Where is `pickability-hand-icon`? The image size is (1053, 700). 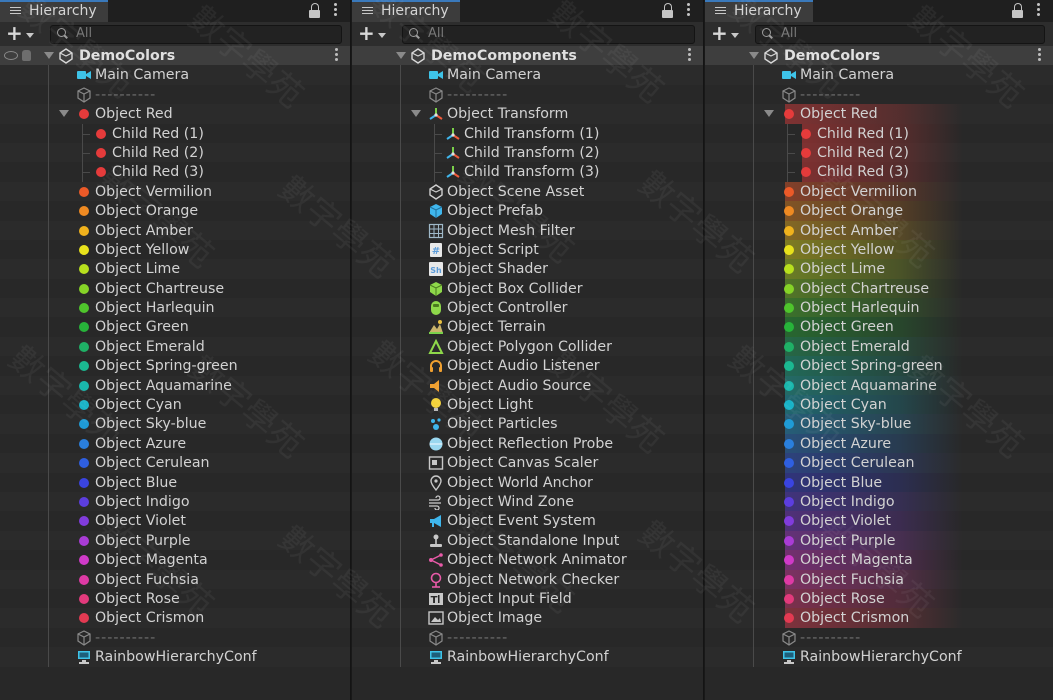 pickability-hand-icon is located at coordinates (26, 55).